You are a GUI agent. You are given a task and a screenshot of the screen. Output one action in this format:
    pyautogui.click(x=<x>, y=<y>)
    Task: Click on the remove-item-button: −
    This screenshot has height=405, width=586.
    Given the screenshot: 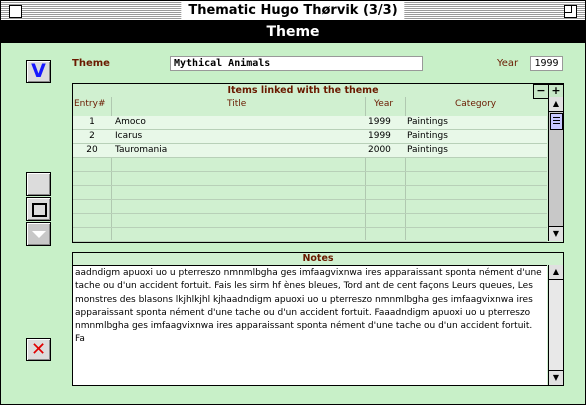 What is the action you would take?
    pyautogui.click(x=541, y=91)
    